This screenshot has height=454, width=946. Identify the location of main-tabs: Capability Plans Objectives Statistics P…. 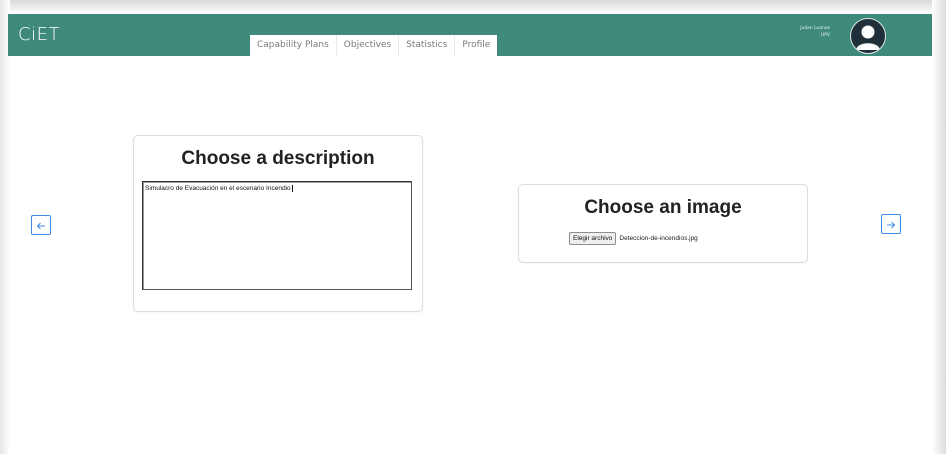
(374, 45).